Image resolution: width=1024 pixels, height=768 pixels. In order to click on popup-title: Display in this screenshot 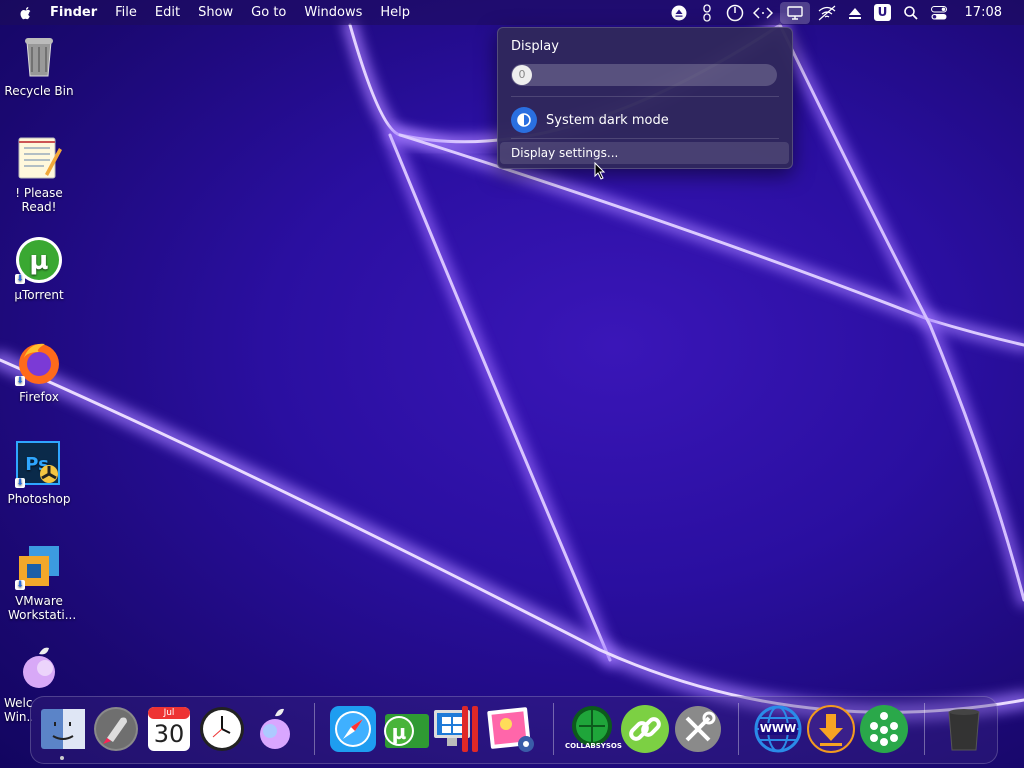, I will do `click(535, 46)`.